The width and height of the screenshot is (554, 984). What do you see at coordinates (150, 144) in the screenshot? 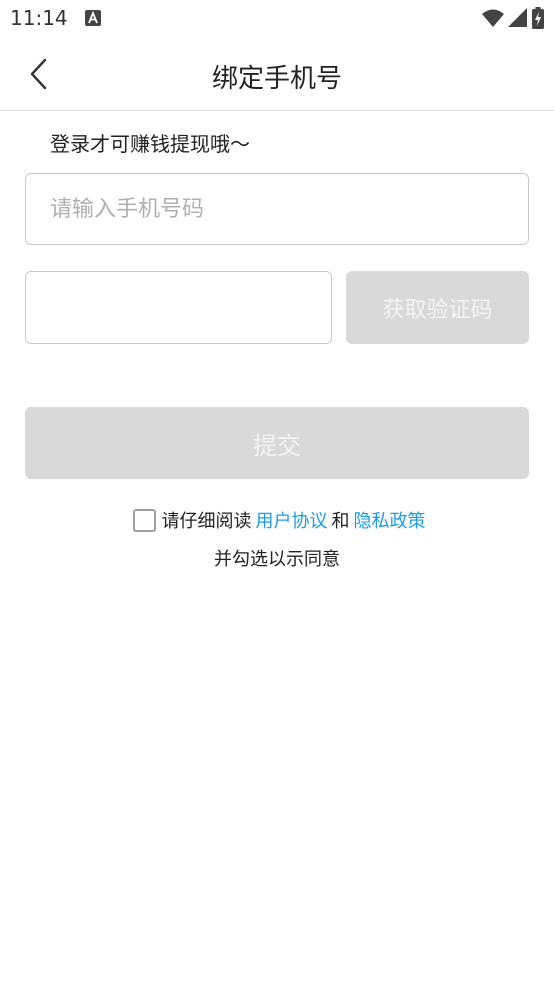
I see `login-hint: 登录才可赚钱提现哦～` at bounding box center [150, 144].